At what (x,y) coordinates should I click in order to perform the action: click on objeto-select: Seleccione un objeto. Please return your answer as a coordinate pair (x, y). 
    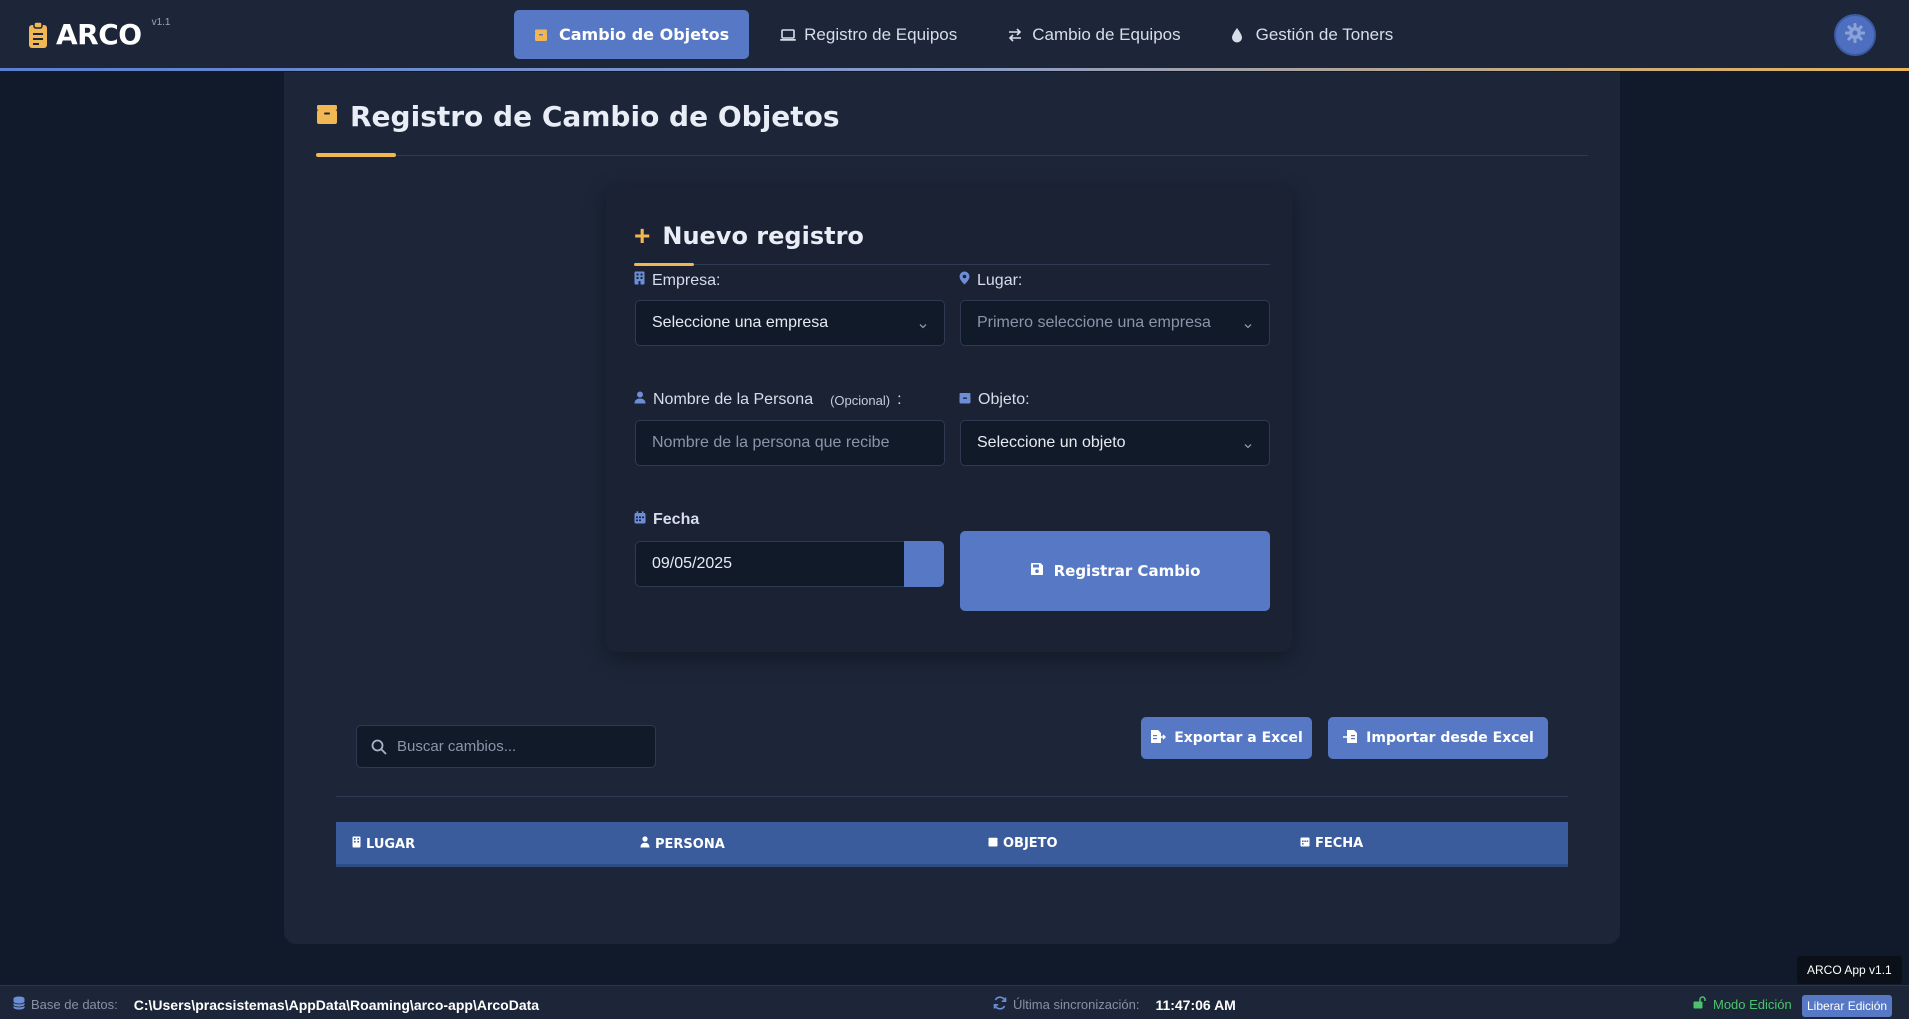
    Looking at the image, I should click on (1115, 443).